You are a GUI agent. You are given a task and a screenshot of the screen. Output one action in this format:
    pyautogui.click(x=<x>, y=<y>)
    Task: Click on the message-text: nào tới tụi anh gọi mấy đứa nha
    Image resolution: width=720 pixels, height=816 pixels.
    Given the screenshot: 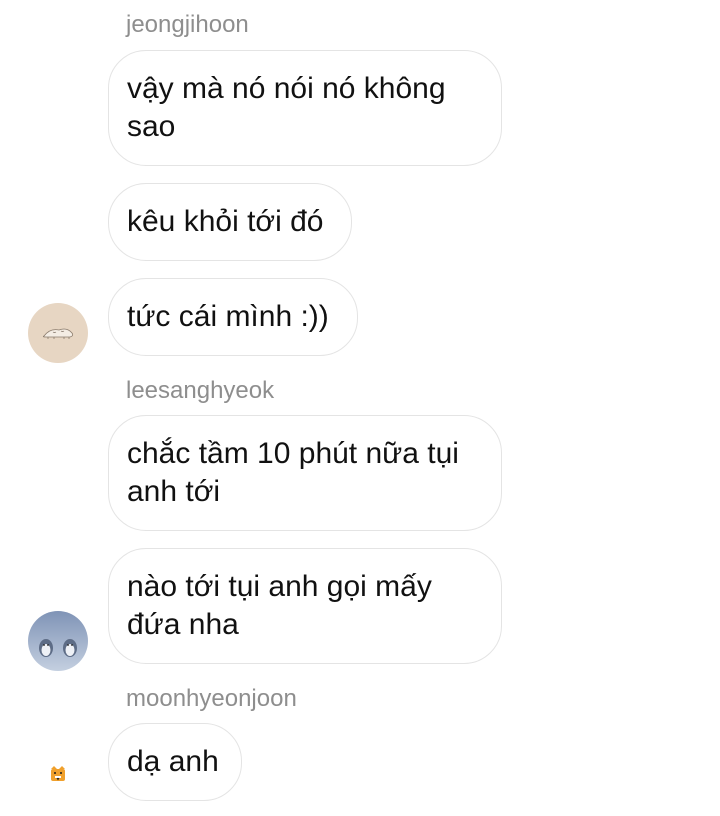 What is the action you would take?
    pyautogui.click(x=279, y=605)
    